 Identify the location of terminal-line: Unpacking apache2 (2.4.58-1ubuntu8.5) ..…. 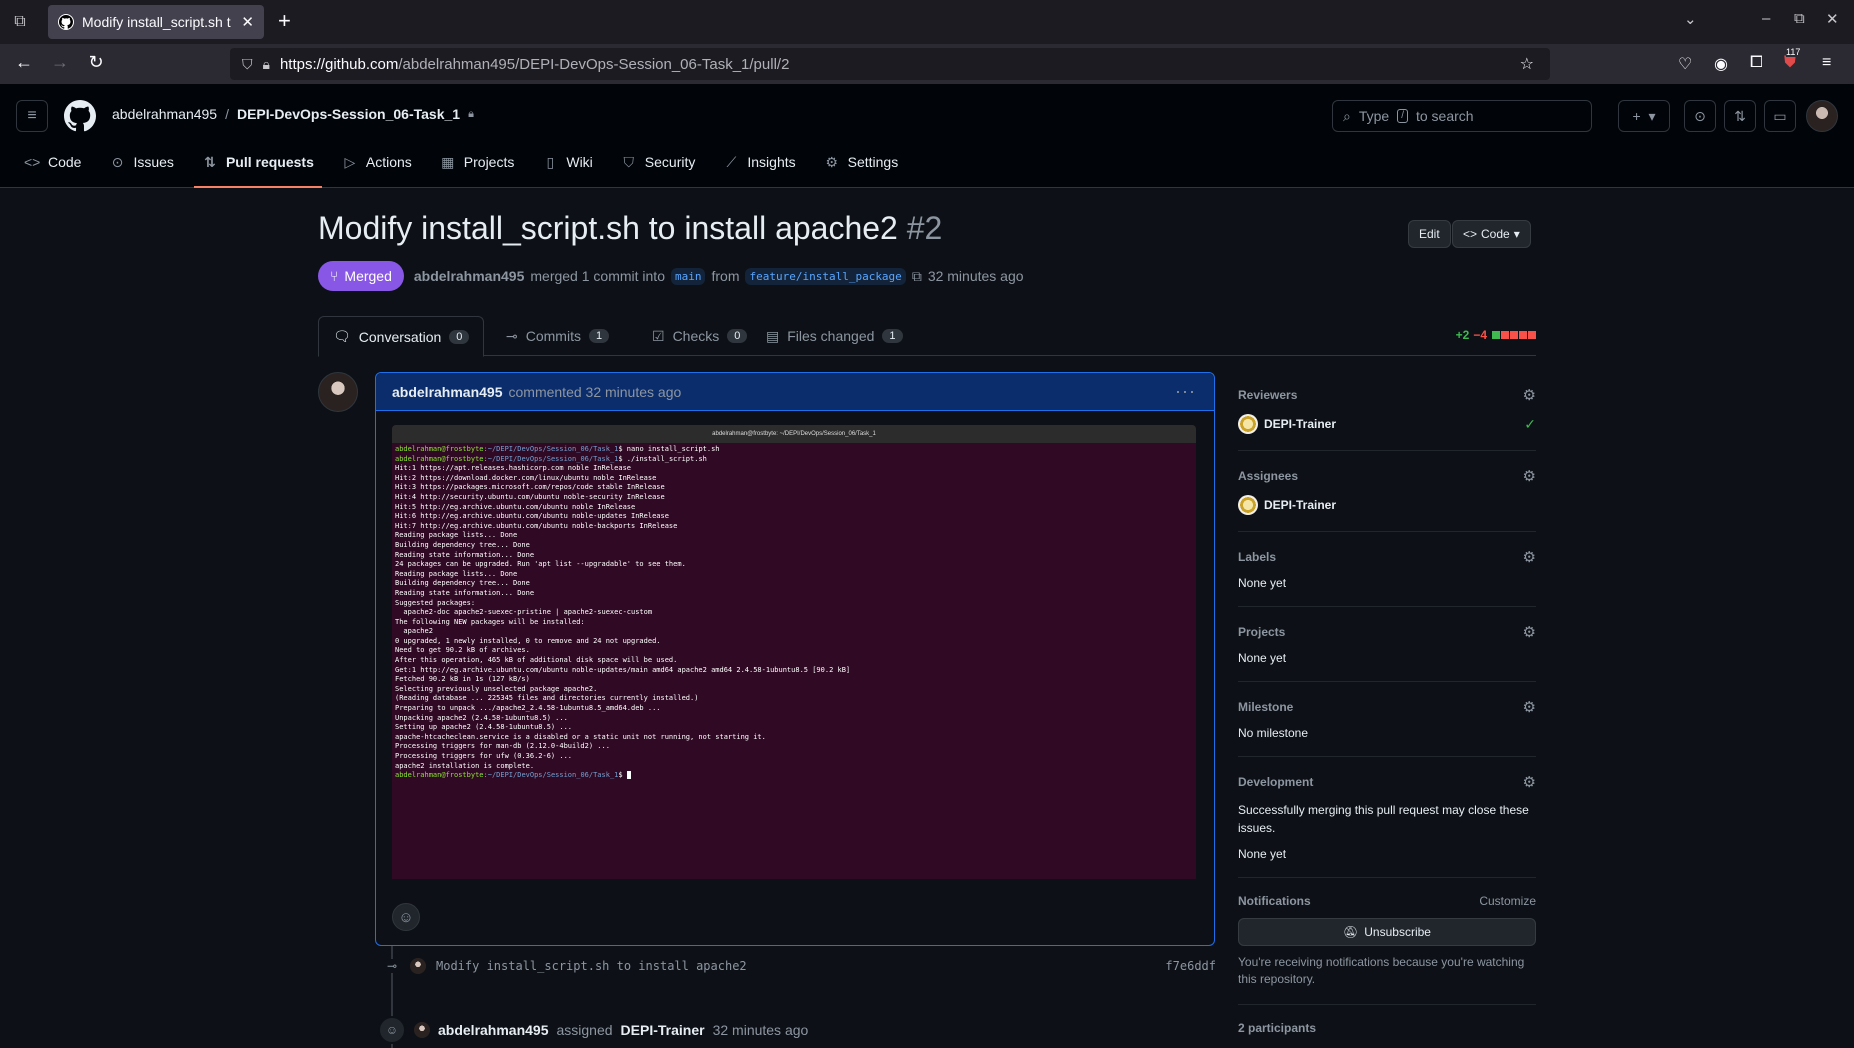
(481, 717).